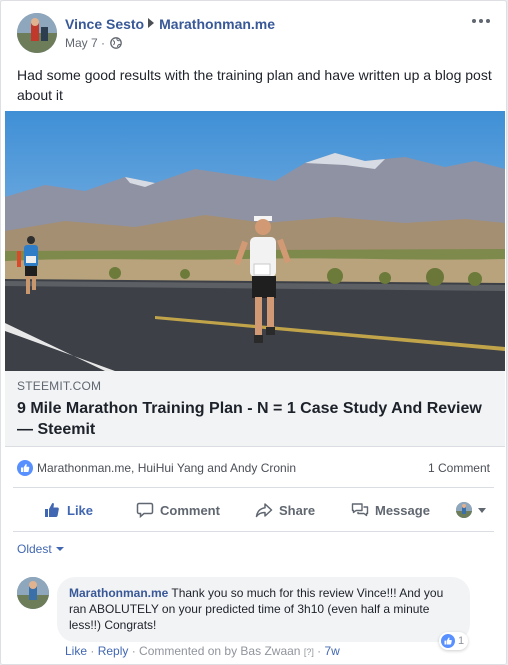 The width and height of the screenshot is (508, 665). Describe the element at coordinates (461, 641) in the screenshot. I see `comment-like-number: 1` at that location.